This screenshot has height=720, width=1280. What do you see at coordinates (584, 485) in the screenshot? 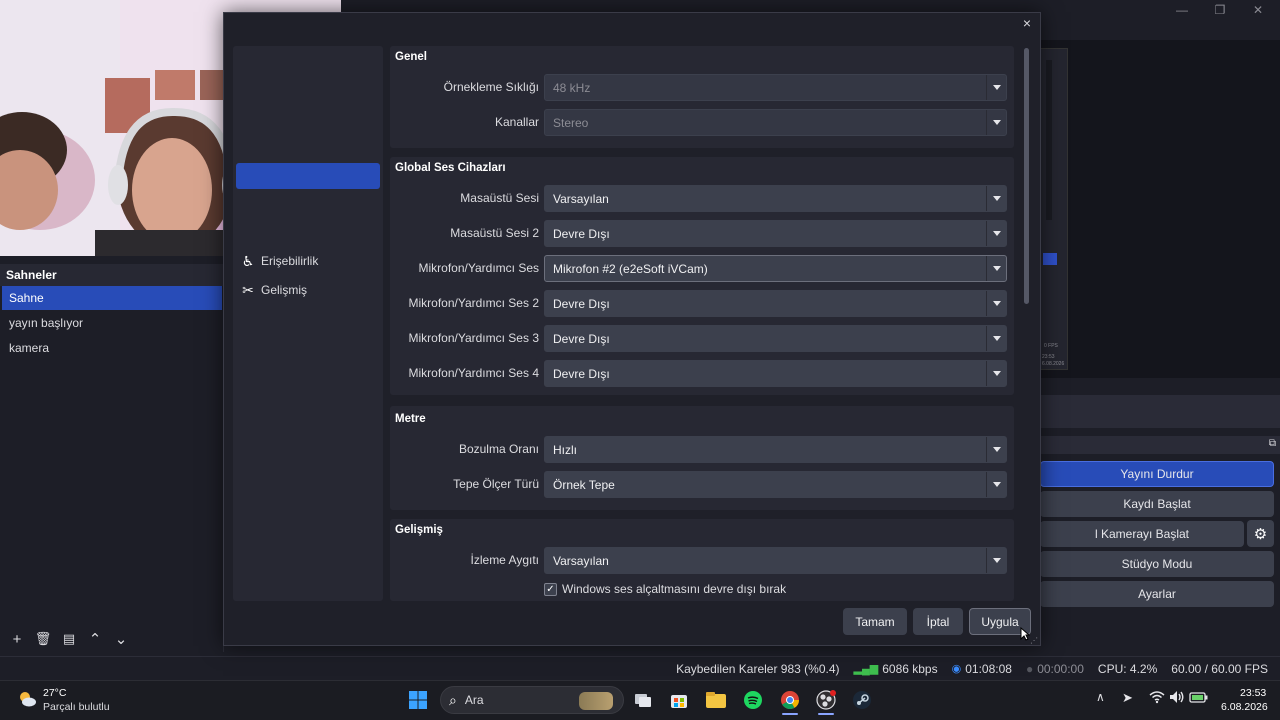
I see `select-value: Örnek Tepe` at bounding box center [584, 485].